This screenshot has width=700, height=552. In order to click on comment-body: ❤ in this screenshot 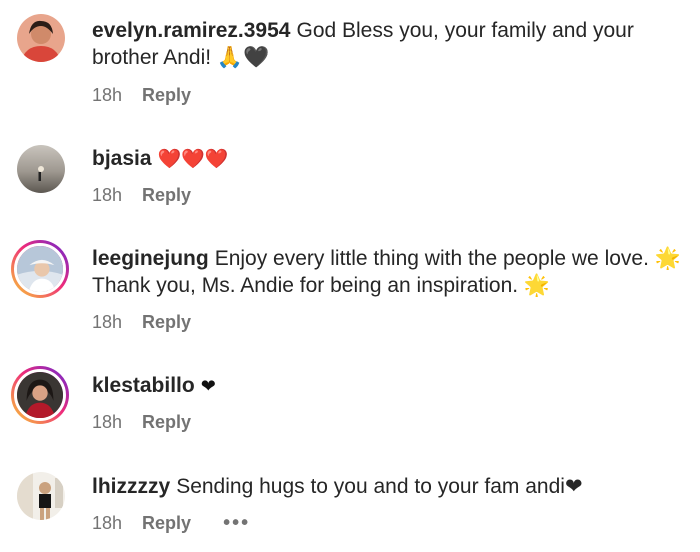, I will do `click(208, 386)`.